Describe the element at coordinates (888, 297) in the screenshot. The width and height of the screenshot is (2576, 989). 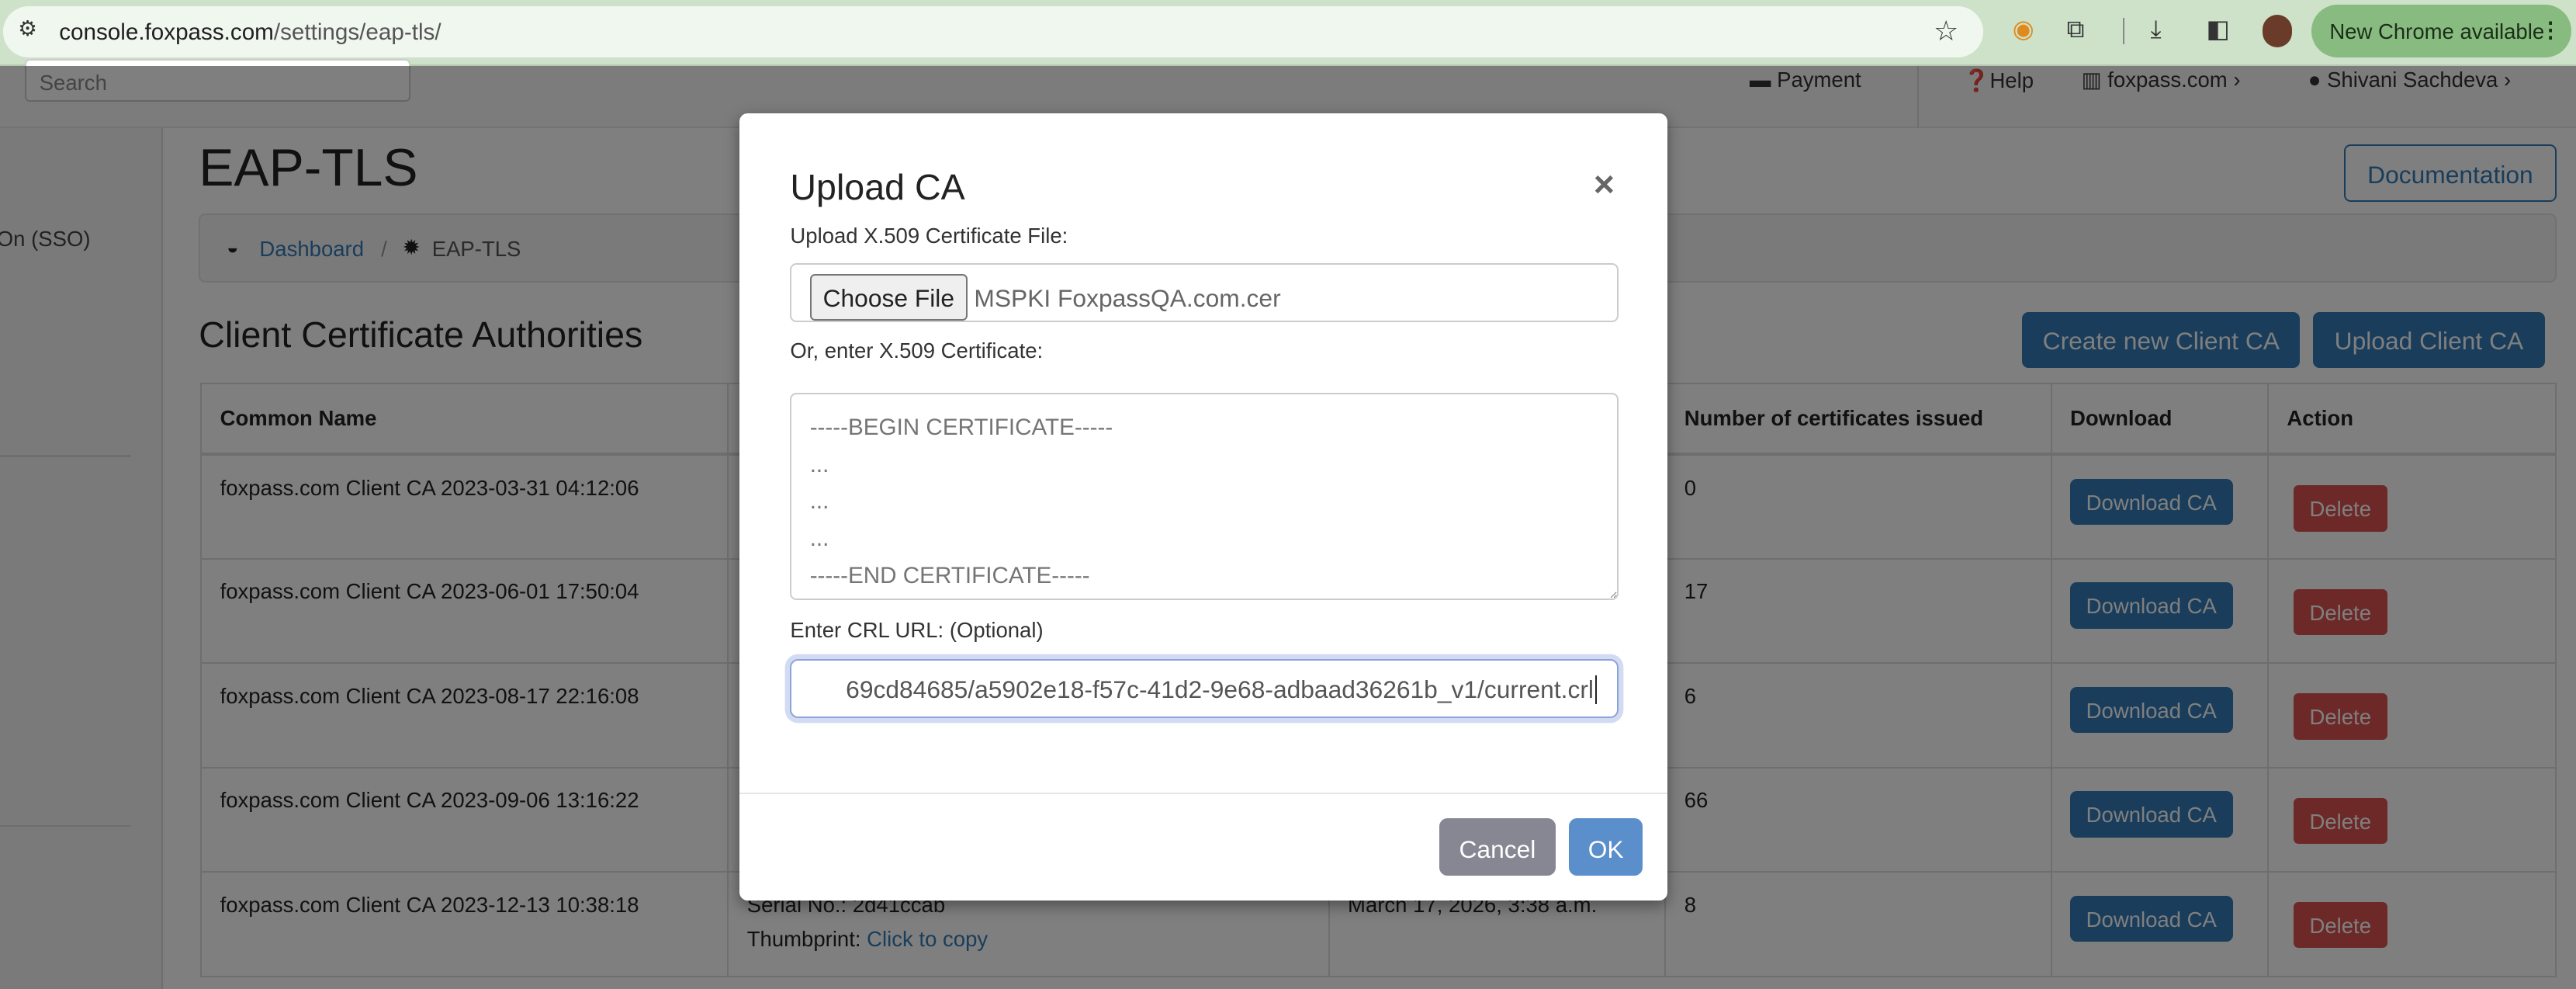
I see `choose-file-button: Choose File` at that location.